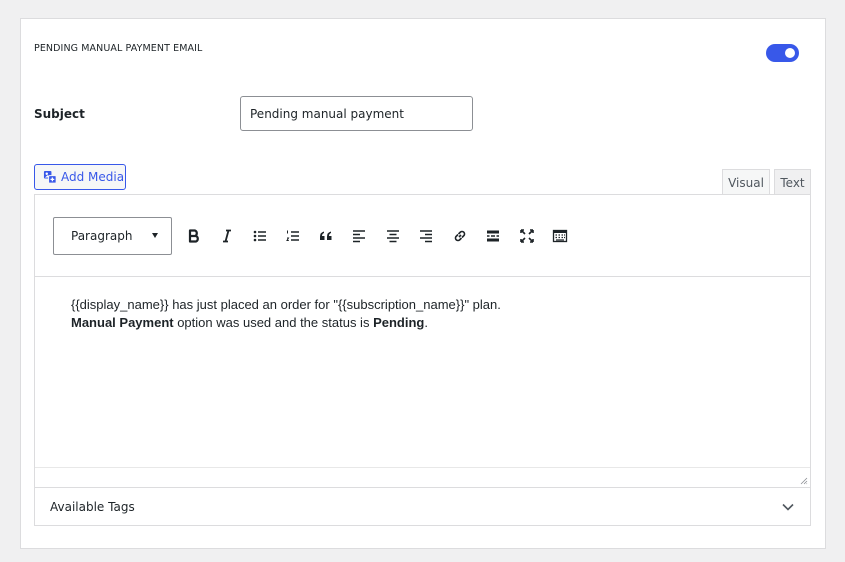 The width and height of the screenshot is (845, 562). Describe the element at coordinates (92, 506) in the screenshot. I see `available-tags-label: Available Tags` at that location.